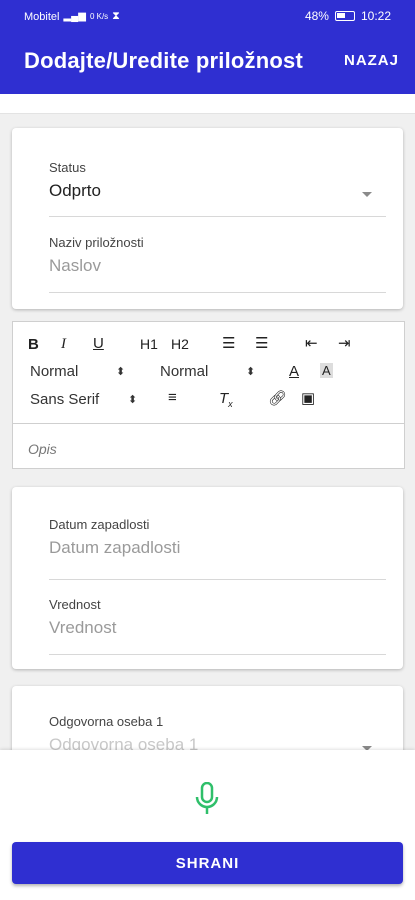 Image resolution: width=415 pixels, height=900 pixels. Describe the element at coordinates (208, 423) in the screenshot. I see `toolbar-divider` at that location.